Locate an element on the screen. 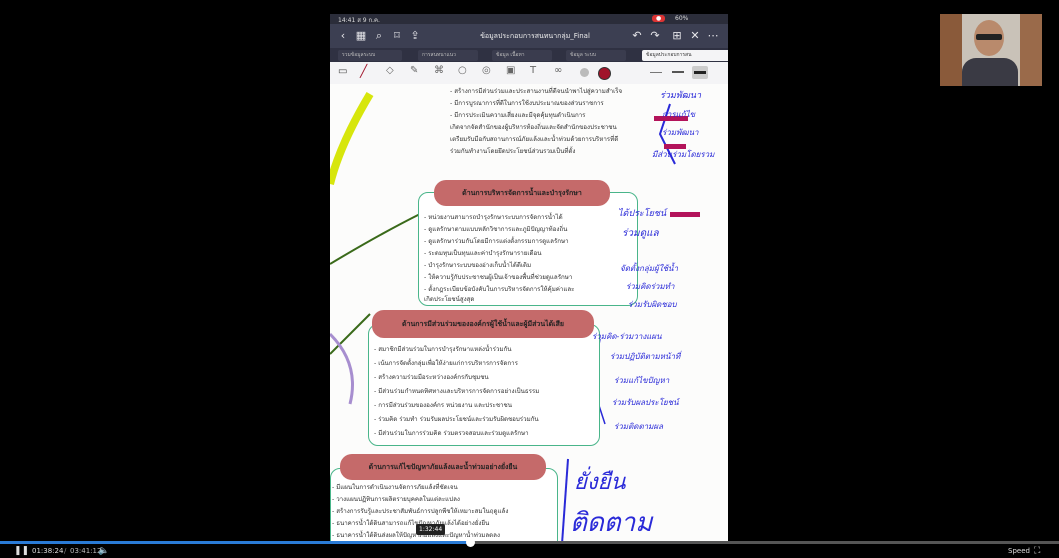 The width and height of the screenshot is (1059, 558). more-icon: ⋯ is located at coordinates (713, 36).